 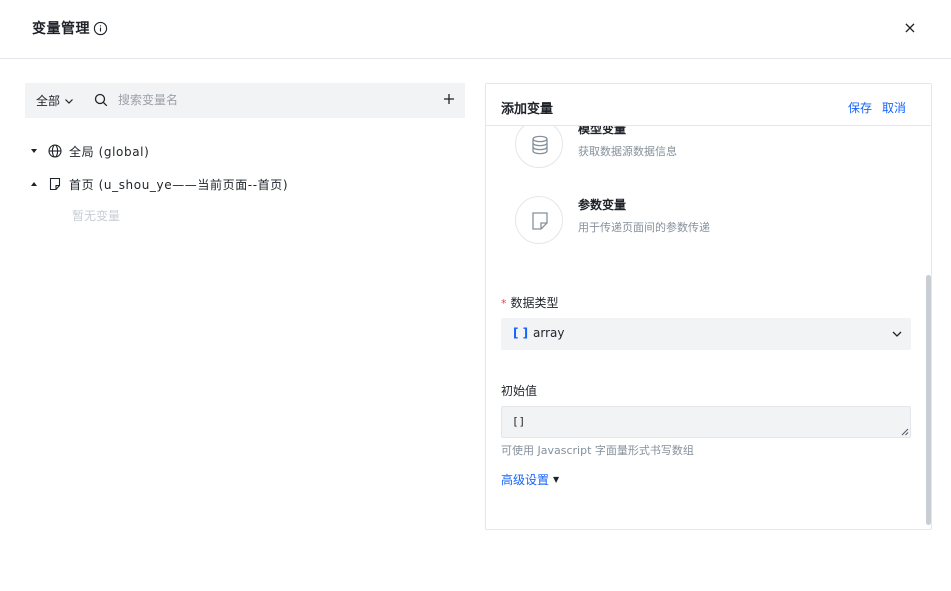 I want to click on empty-variables-hint: 暂无变量, so click(x=96, y=216).